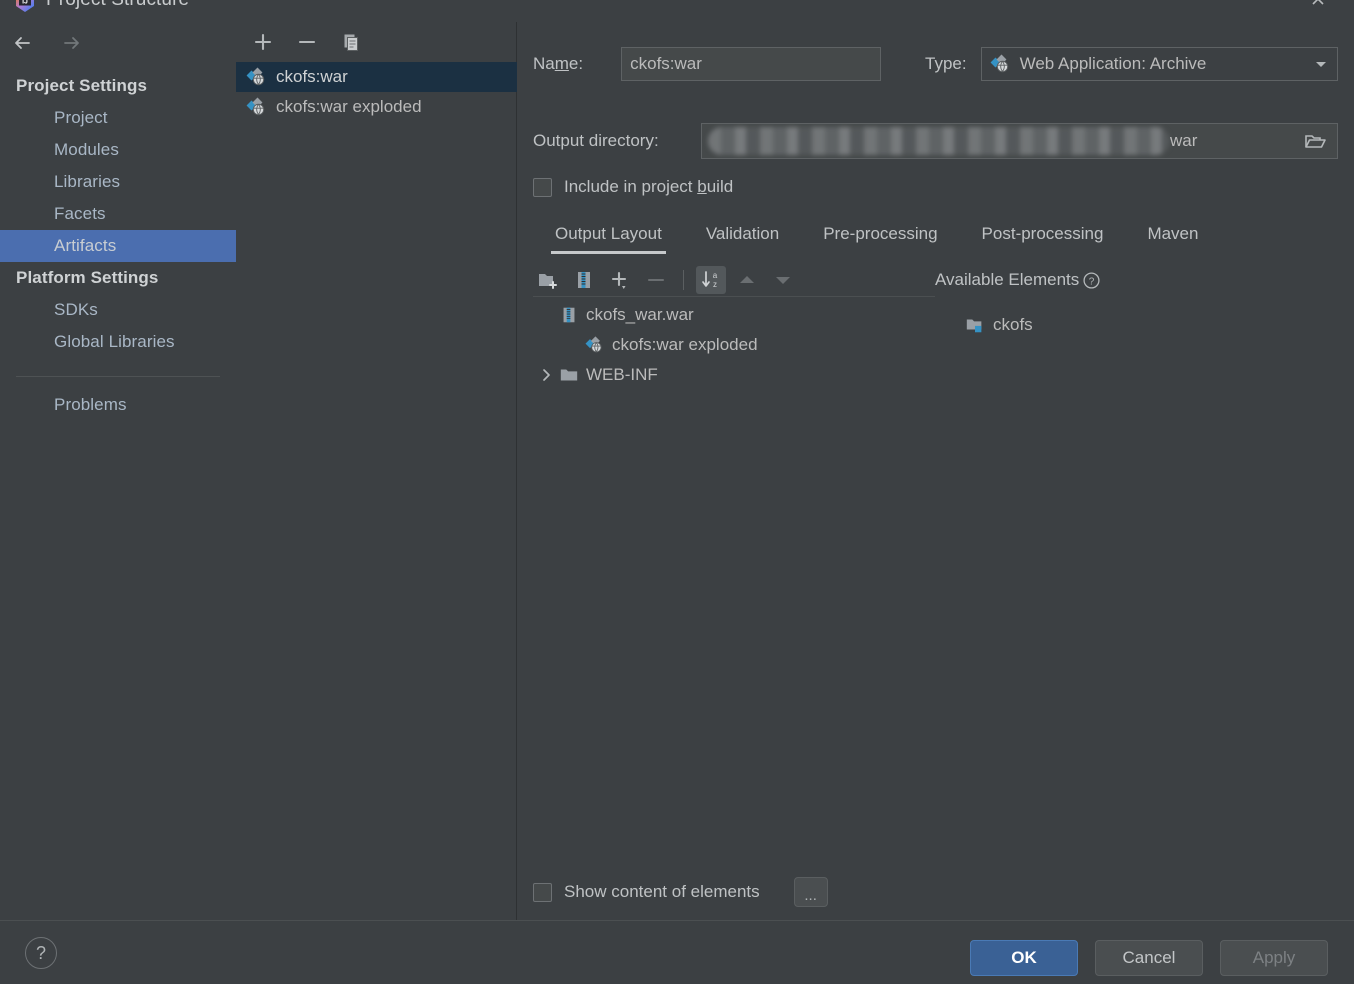 The image size is (1354, 984). I want to click on cancel-button: Cancel, so click(1149, 958).